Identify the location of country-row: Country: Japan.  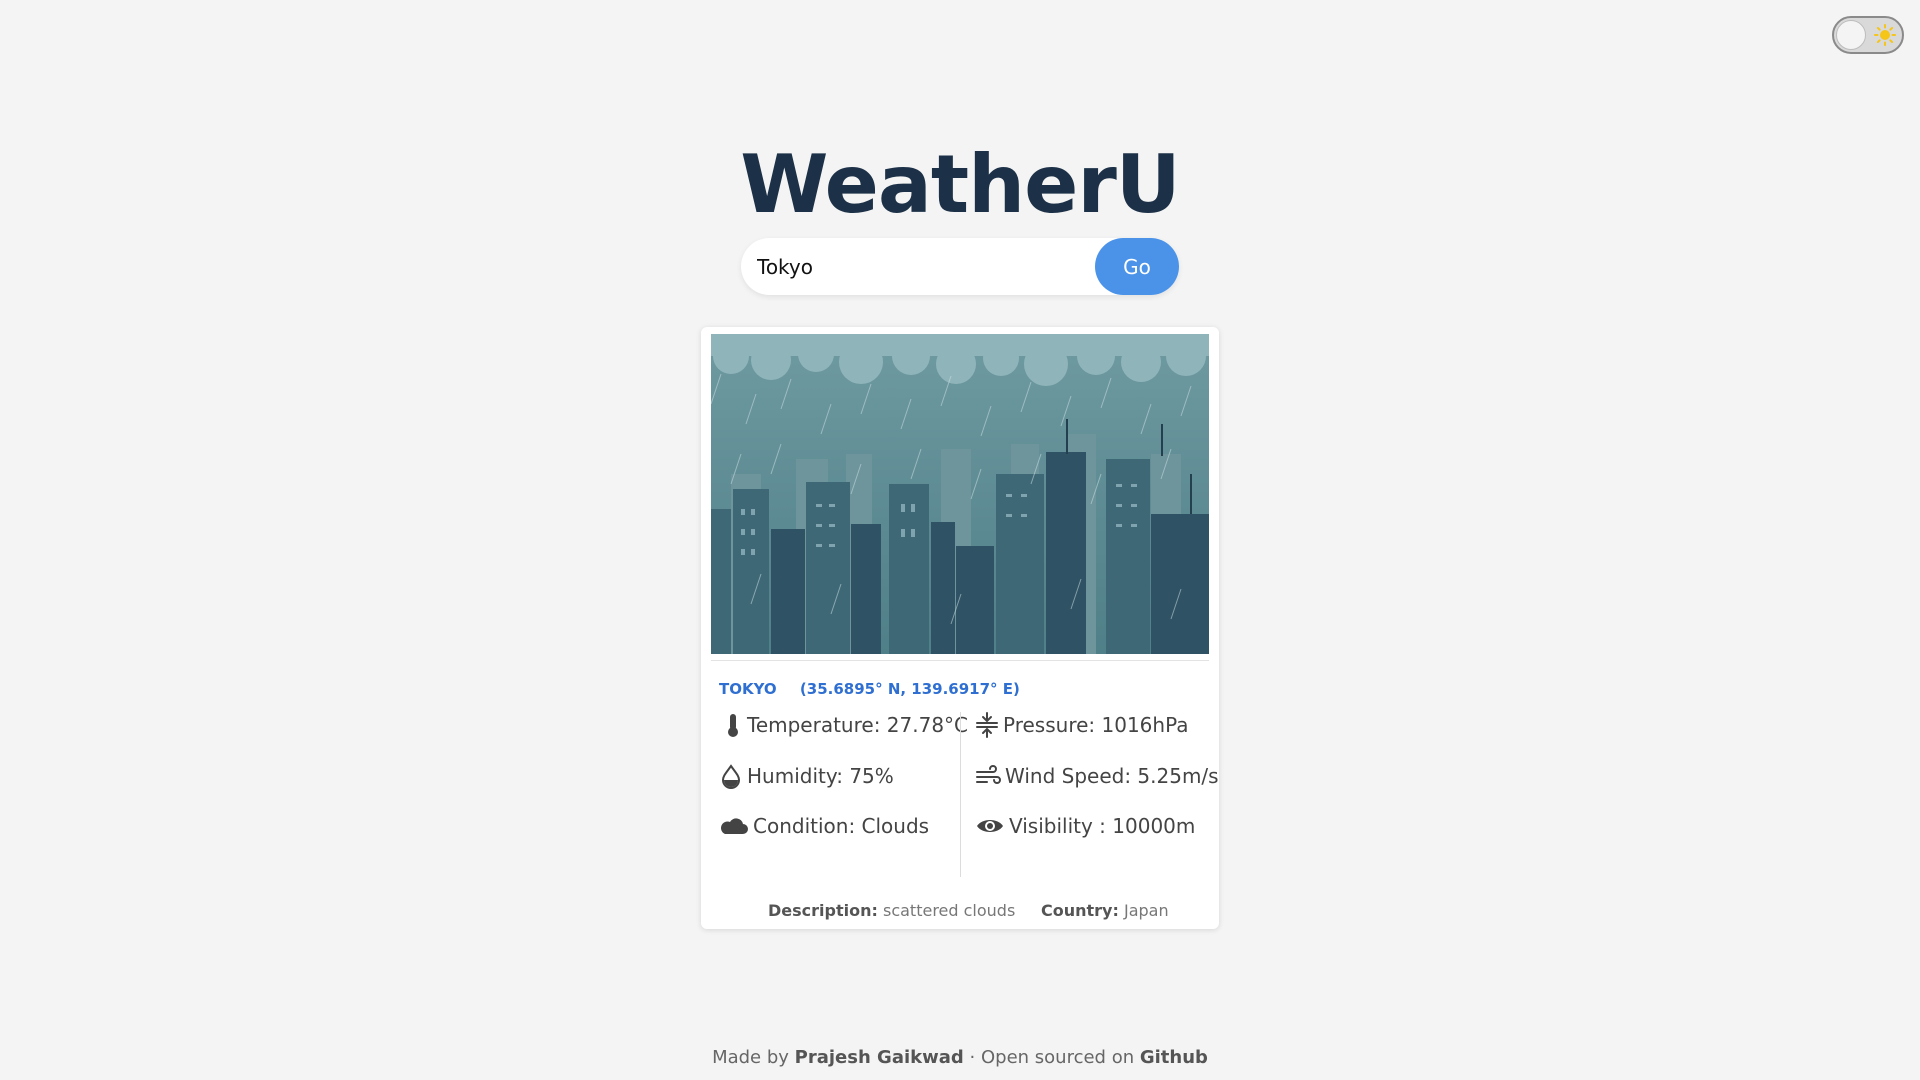
(1105, 910).